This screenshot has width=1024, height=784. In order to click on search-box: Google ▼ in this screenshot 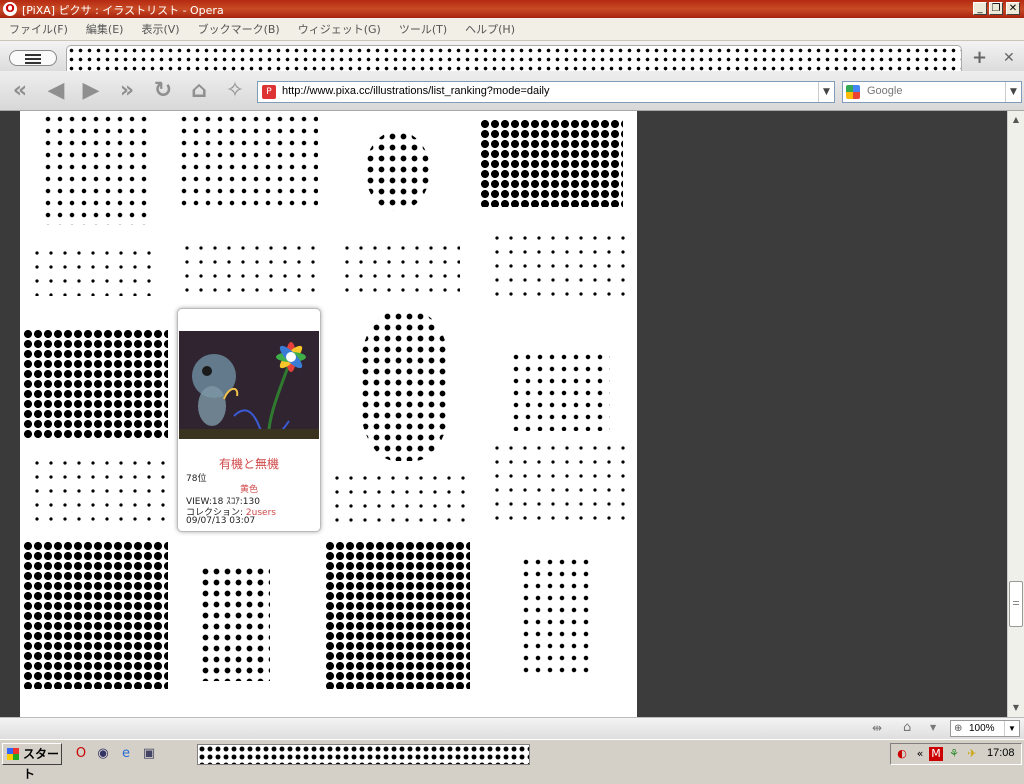, I will do `click(932, 92)`.